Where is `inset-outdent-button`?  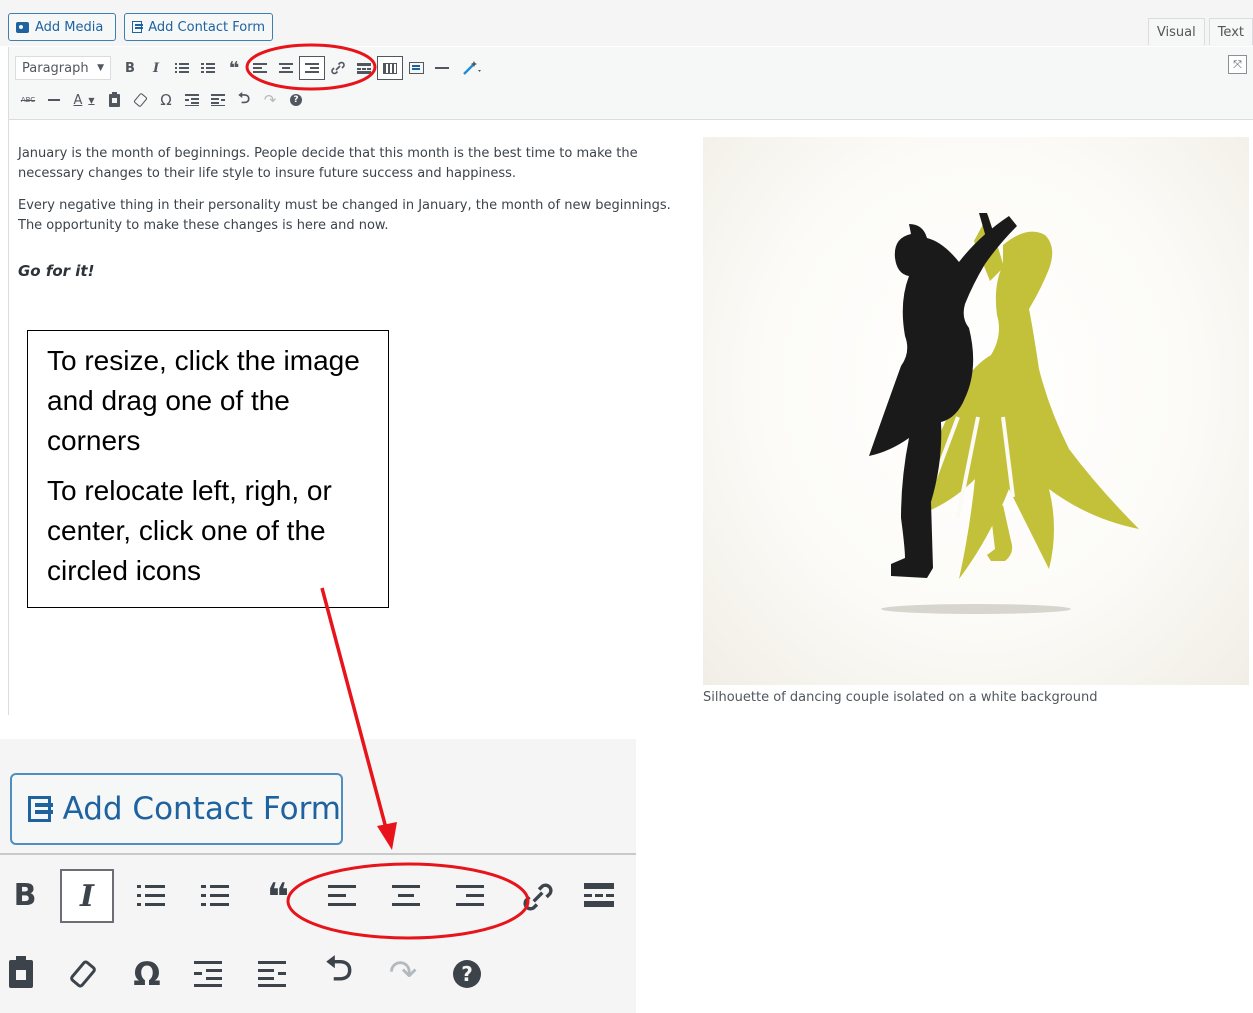
inset-outdent-button is located at coordinates (209, 974).